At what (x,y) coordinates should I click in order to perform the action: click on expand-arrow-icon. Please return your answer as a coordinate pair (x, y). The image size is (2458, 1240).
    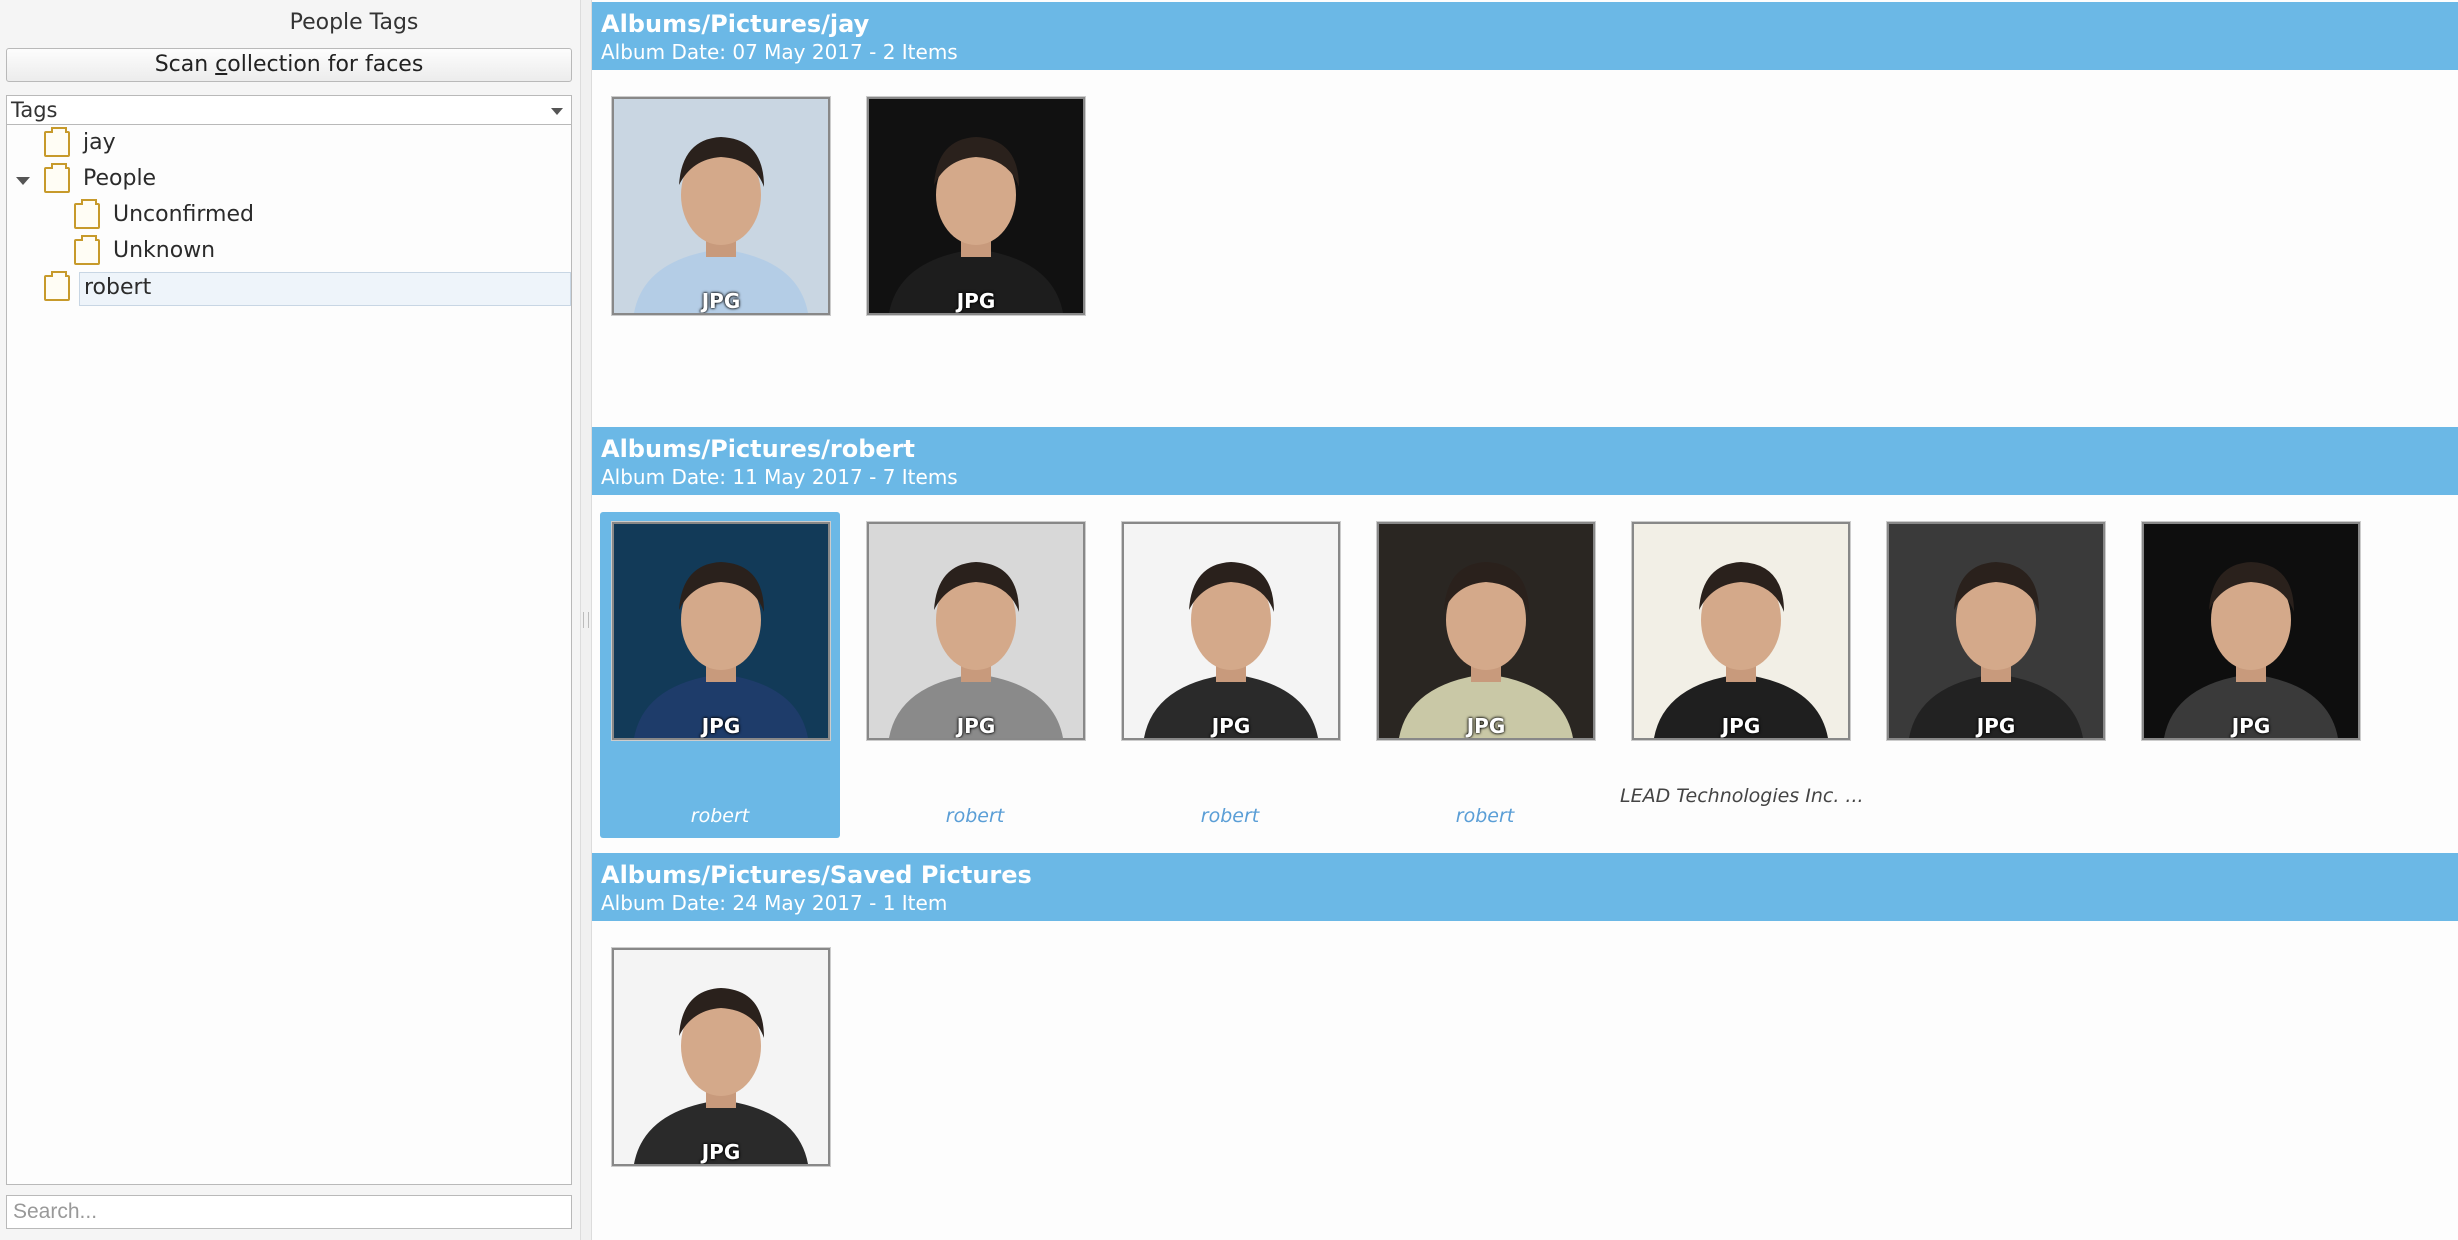
    Looking at the image, I should click on (23, 181).